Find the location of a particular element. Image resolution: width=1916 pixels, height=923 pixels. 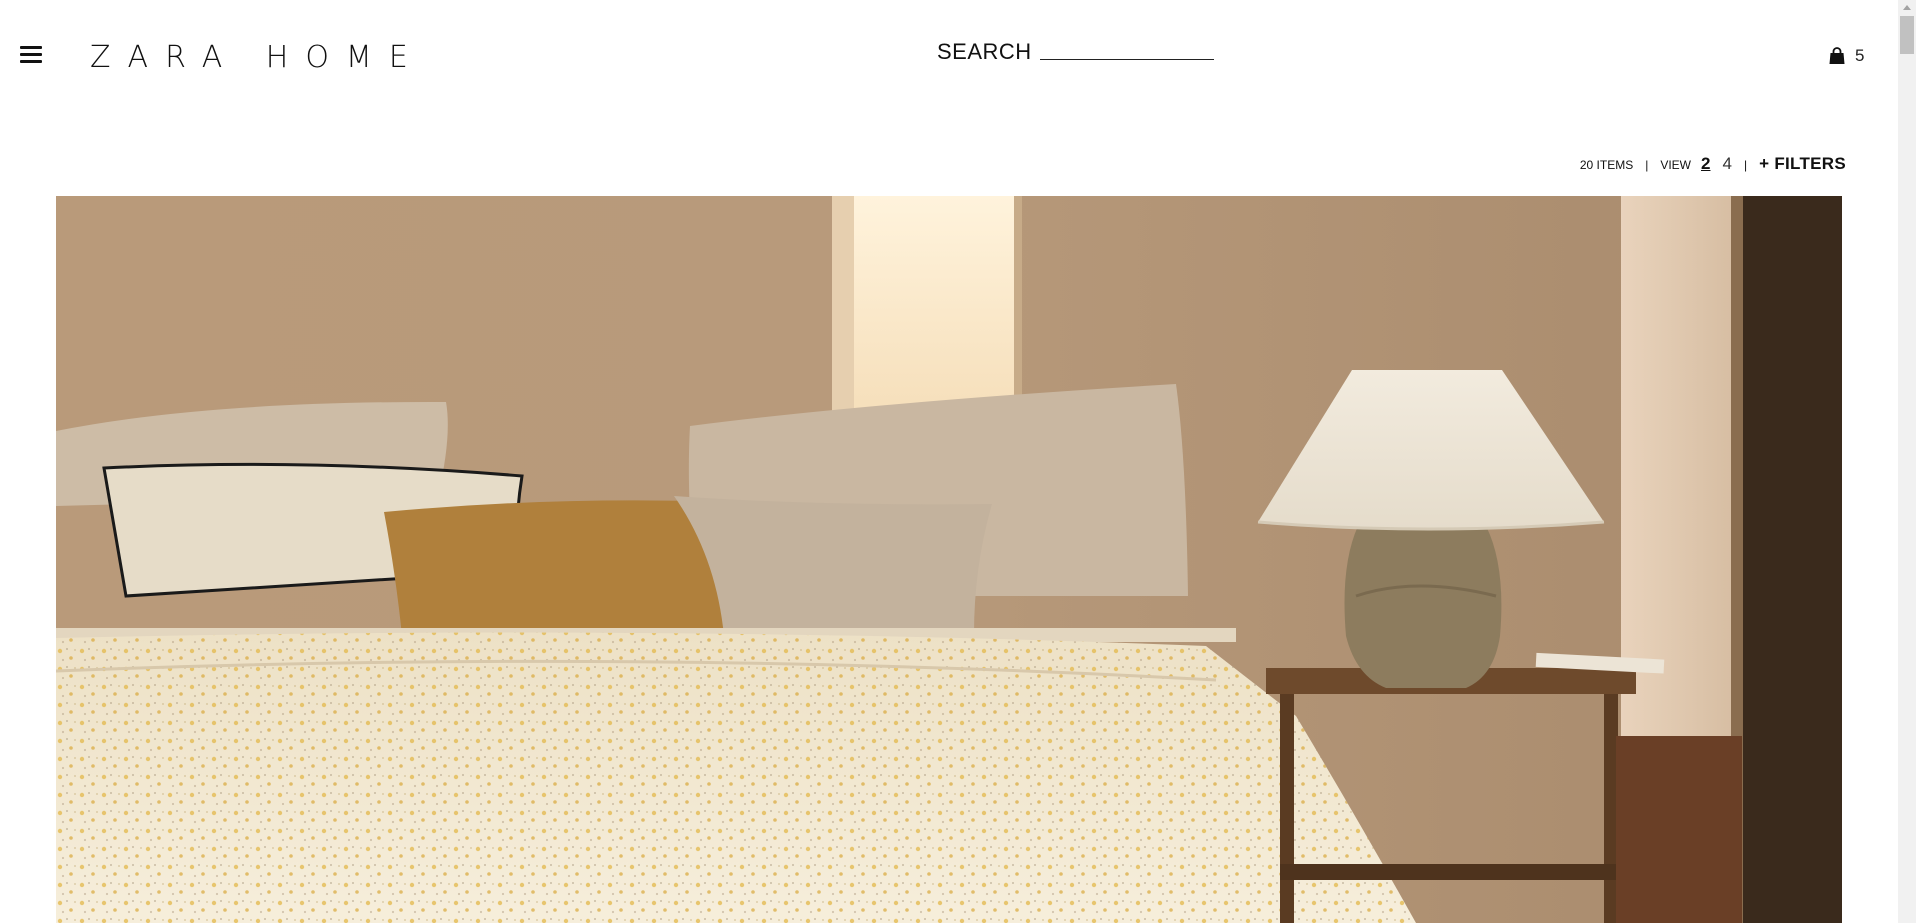

page-scrollbar is located at coordinates (1907, 461).